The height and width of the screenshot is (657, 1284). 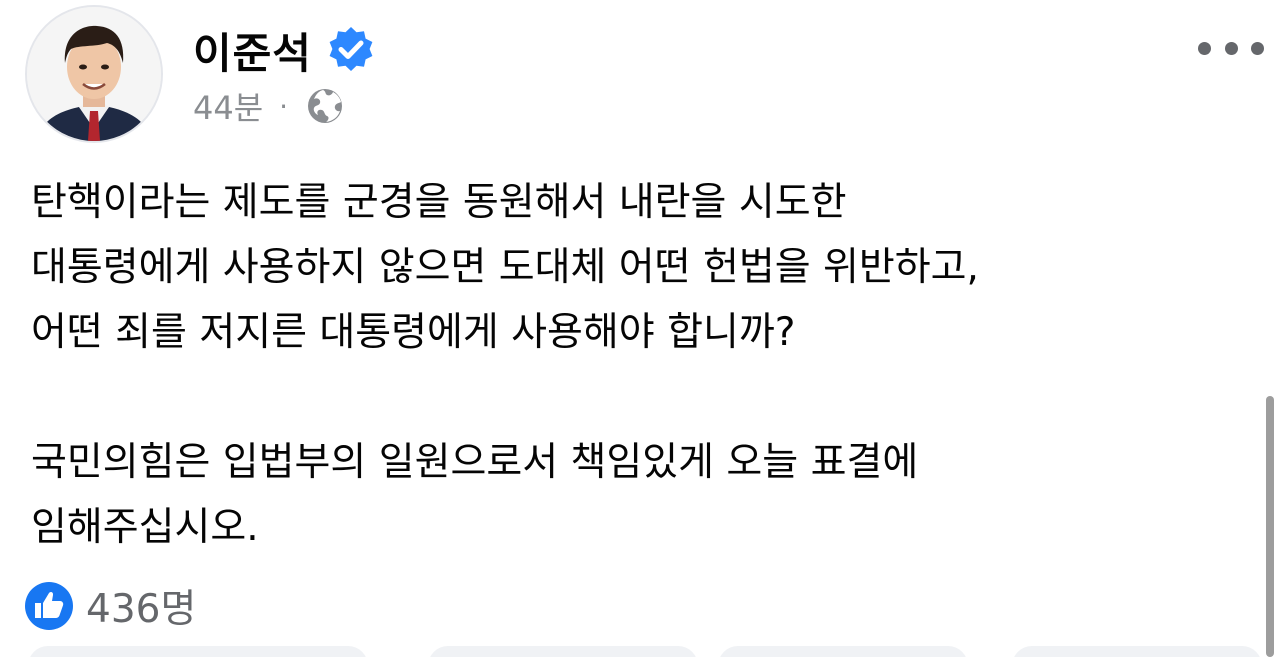 I want to click on more-options-button, so click(x=1231, y=48).